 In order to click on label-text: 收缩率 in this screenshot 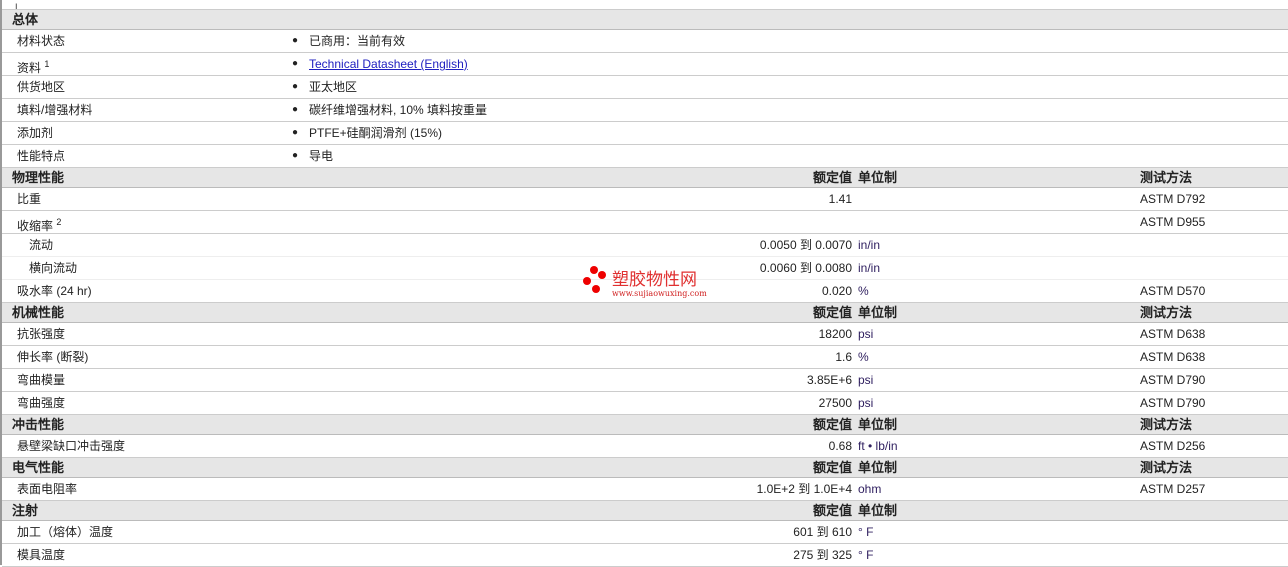, I will do `click(35, 226)`.